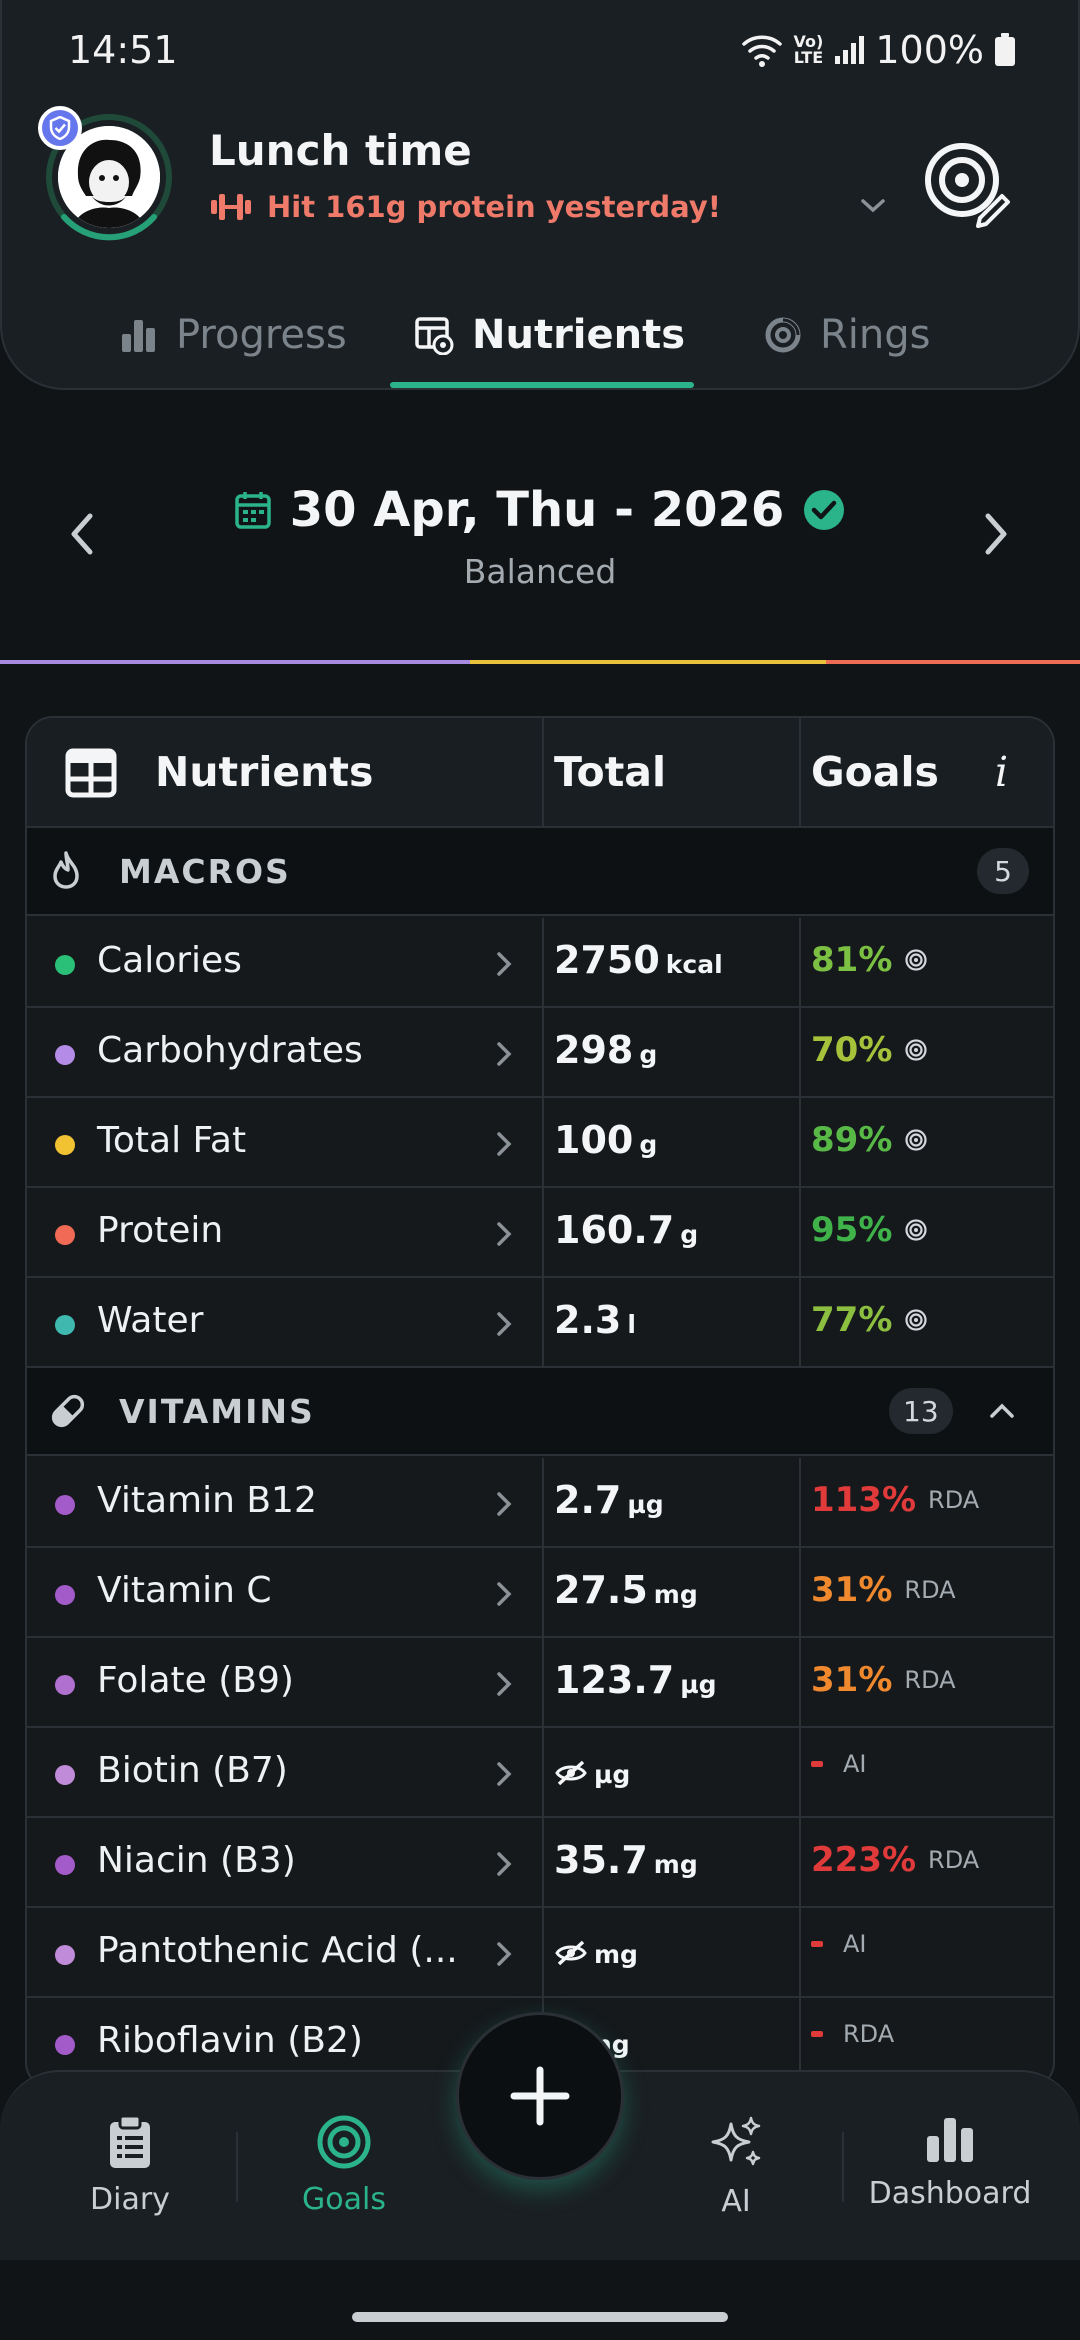  What do you see at coordinates (847, 335) in the screenshot?
I see `tab-rings: Rings` at bounding box center [847, 335].